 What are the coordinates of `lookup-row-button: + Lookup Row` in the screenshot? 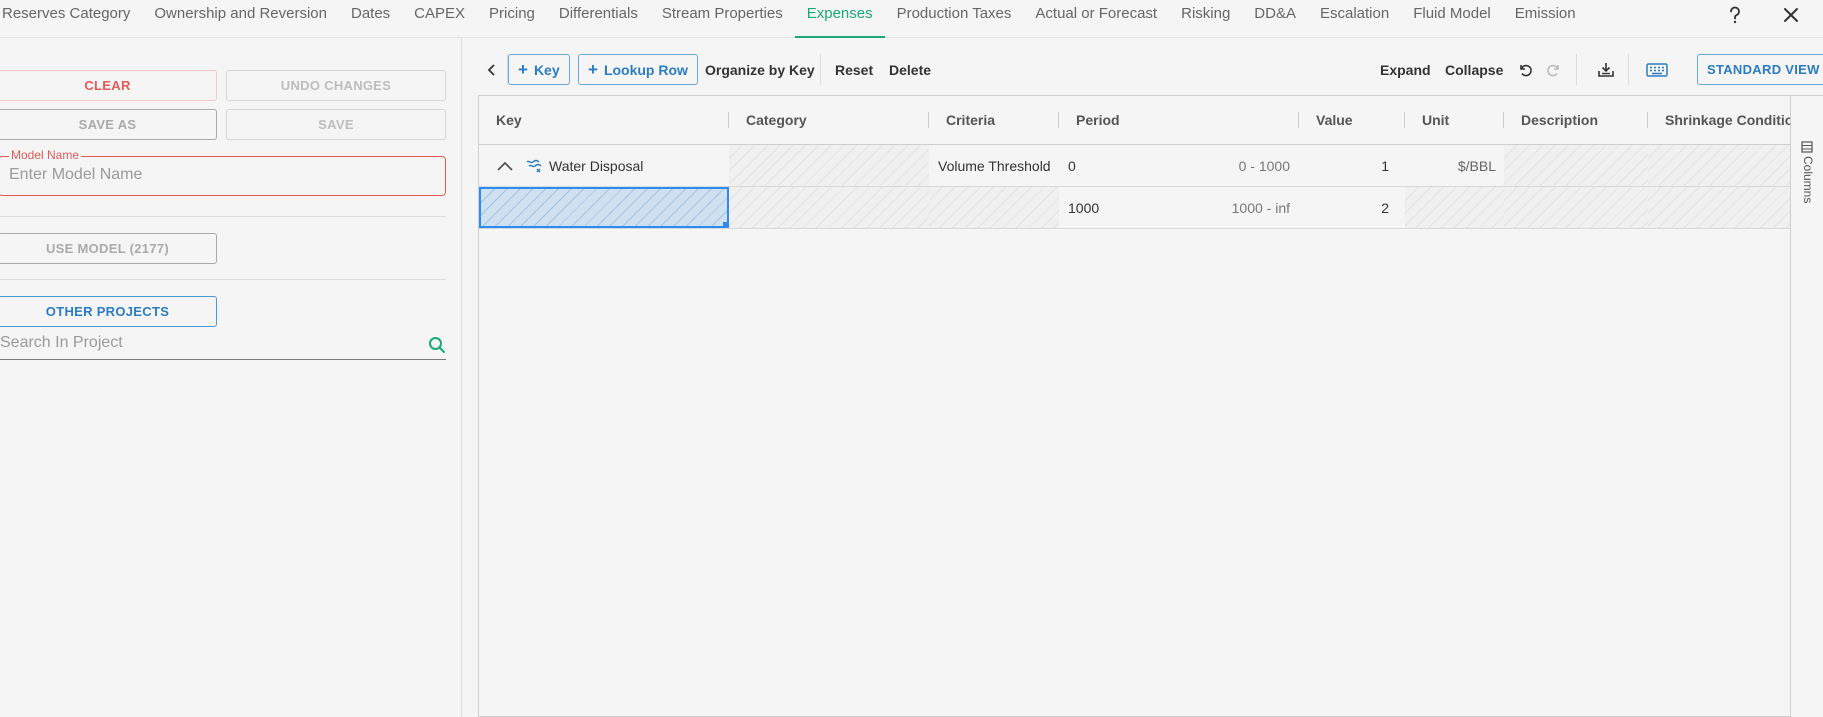 It's located at (638, 69).